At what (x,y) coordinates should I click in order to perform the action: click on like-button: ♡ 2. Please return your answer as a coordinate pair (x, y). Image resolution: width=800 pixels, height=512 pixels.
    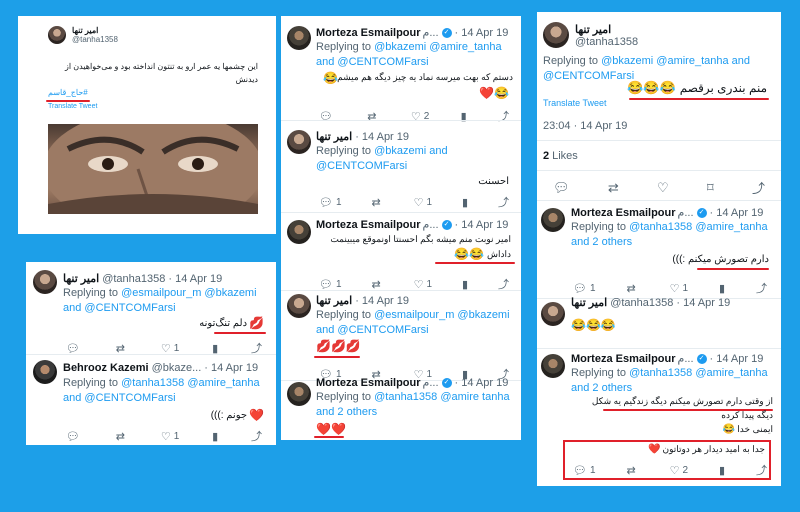
    Looking at the image, I should click on (679, 470).